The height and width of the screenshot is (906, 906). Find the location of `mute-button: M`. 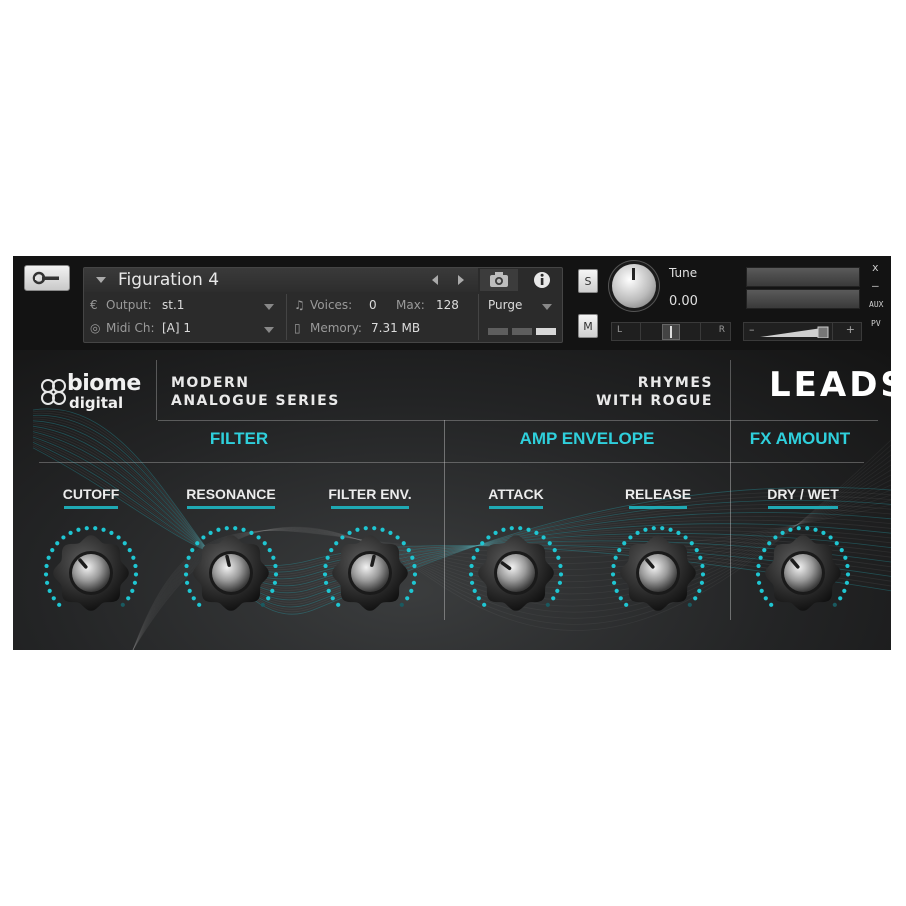

mute-button: M is located at coordinates (588, 326).